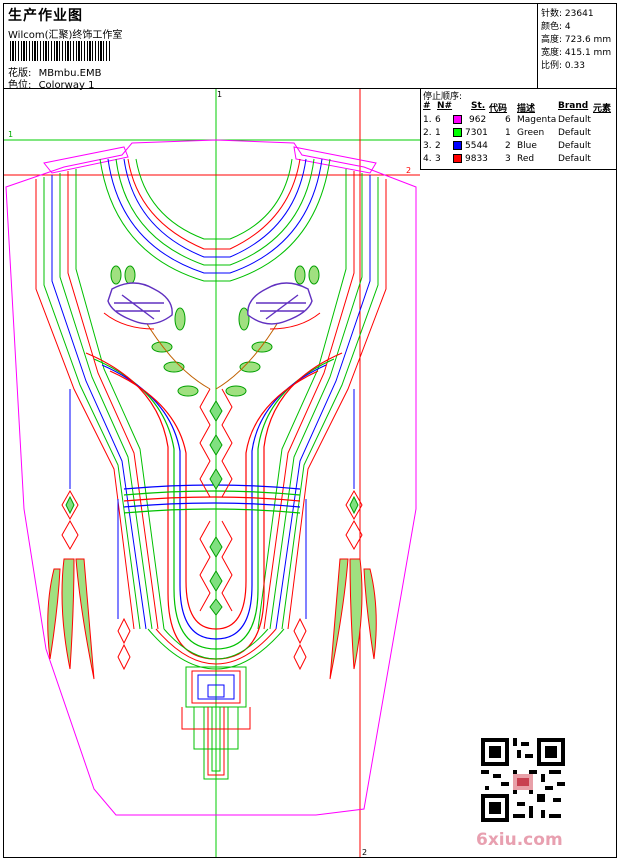 The image size is (620, 860). I want to click on stat-value: 0.33, so click(574, 66).